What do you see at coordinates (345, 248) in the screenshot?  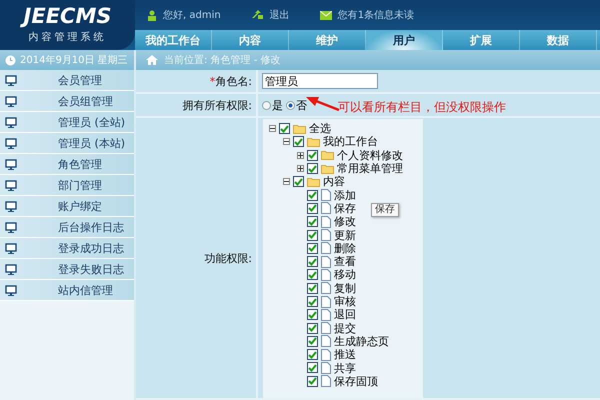 I see `tree-label: 删除` at bounding box center [345, 248].